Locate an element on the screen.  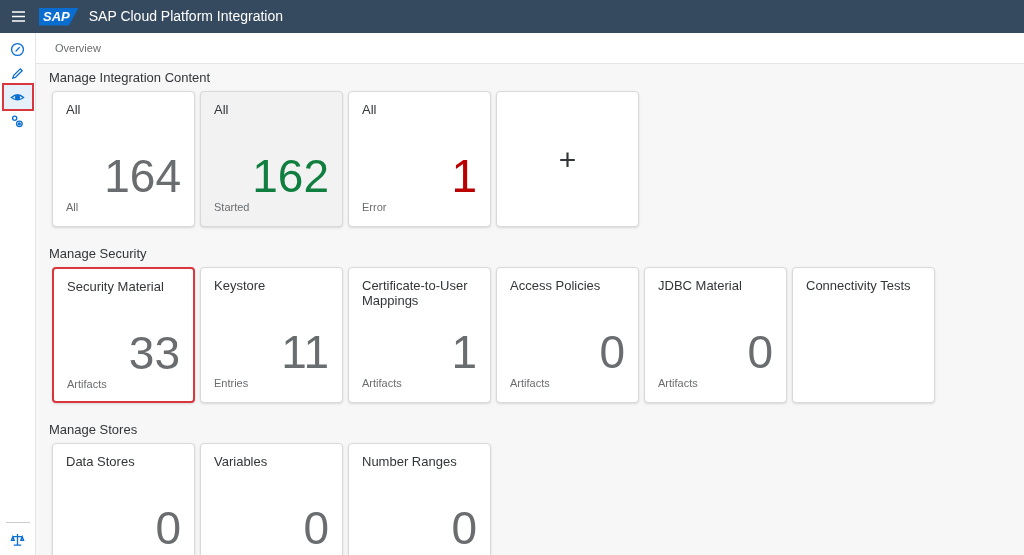
tile-footer: Entries is located at coordinates (271, 383).